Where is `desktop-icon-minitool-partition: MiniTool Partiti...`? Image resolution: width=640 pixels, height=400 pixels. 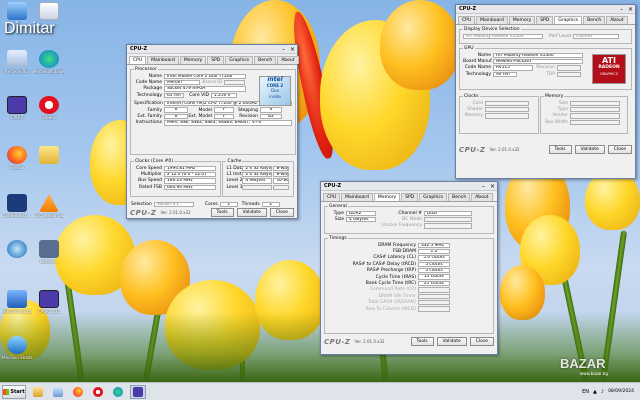
desktop-icon-minitool-partition: MiniTool Partiti... is located at coordinates (17, 302).